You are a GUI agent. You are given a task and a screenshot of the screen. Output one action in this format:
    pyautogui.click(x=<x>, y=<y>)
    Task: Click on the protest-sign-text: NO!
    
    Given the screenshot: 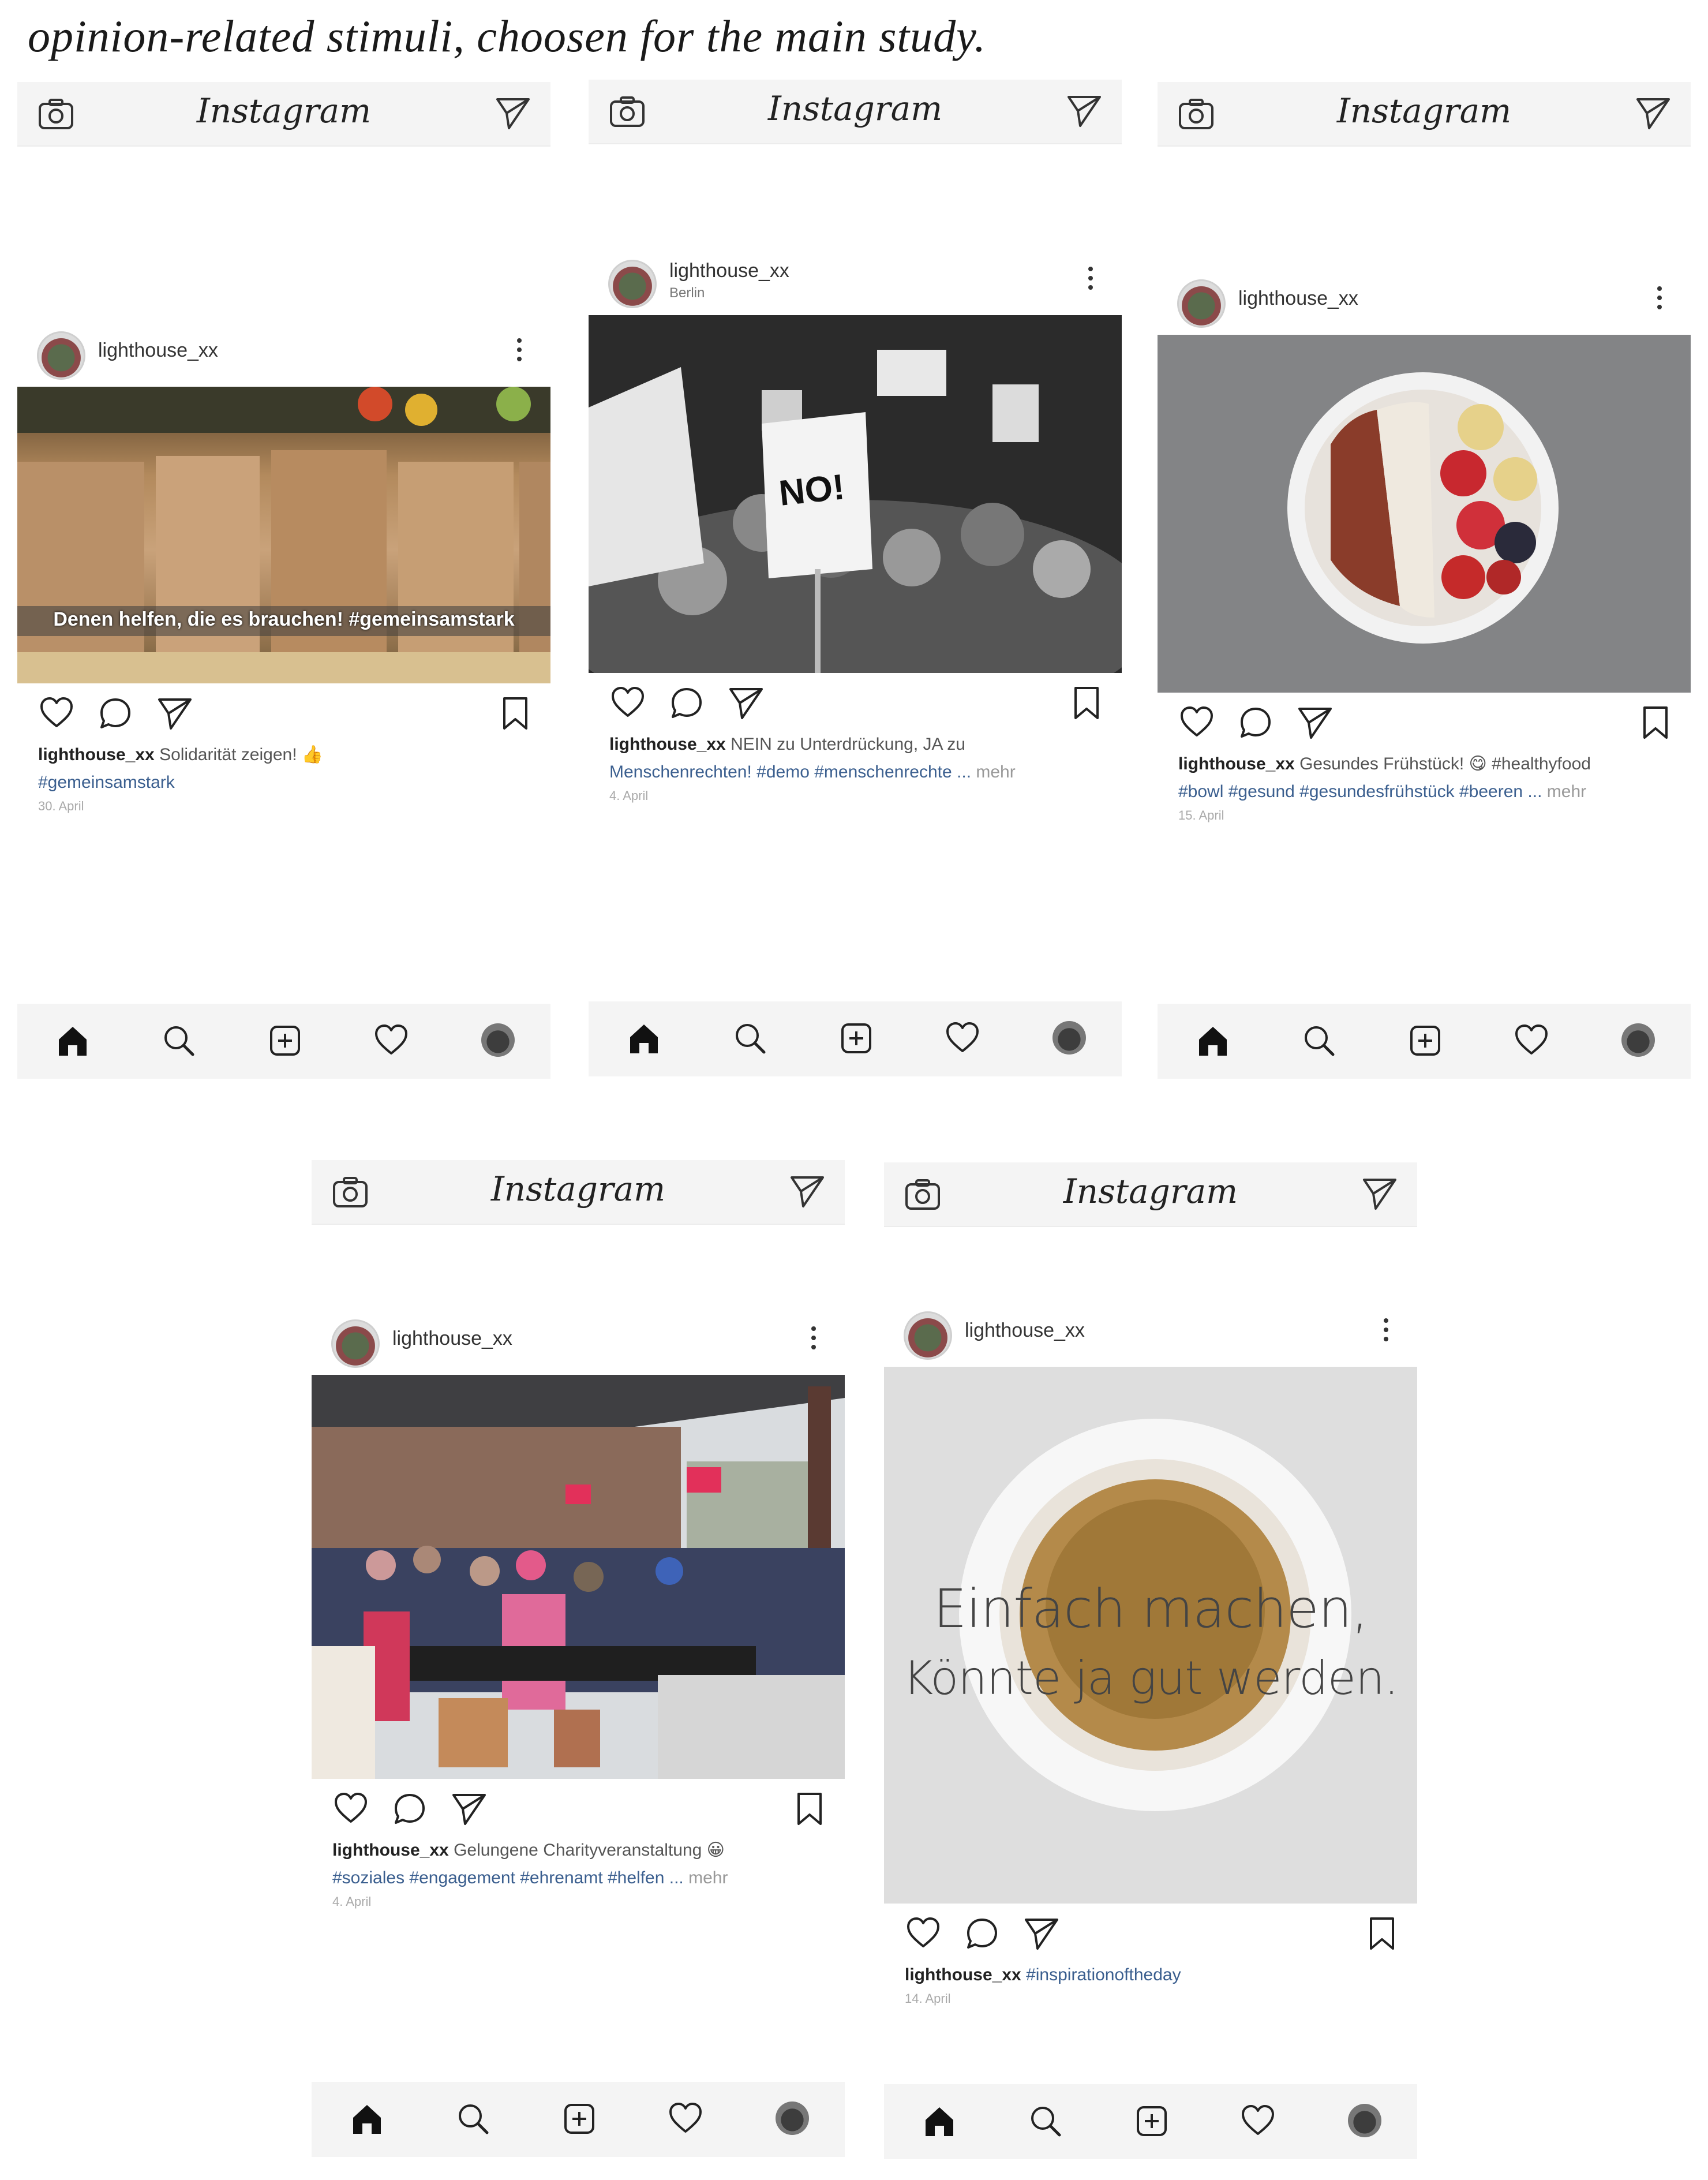 What is the action you would take?
    pyautogui.click(x=811, y=490)
    